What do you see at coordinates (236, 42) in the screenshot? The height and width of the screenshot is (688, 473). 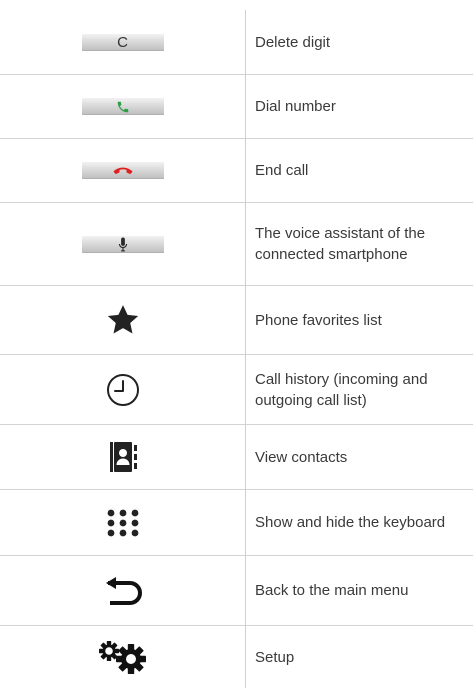 I see `table-row: C Delete digit` at bounding box center [236, 42].